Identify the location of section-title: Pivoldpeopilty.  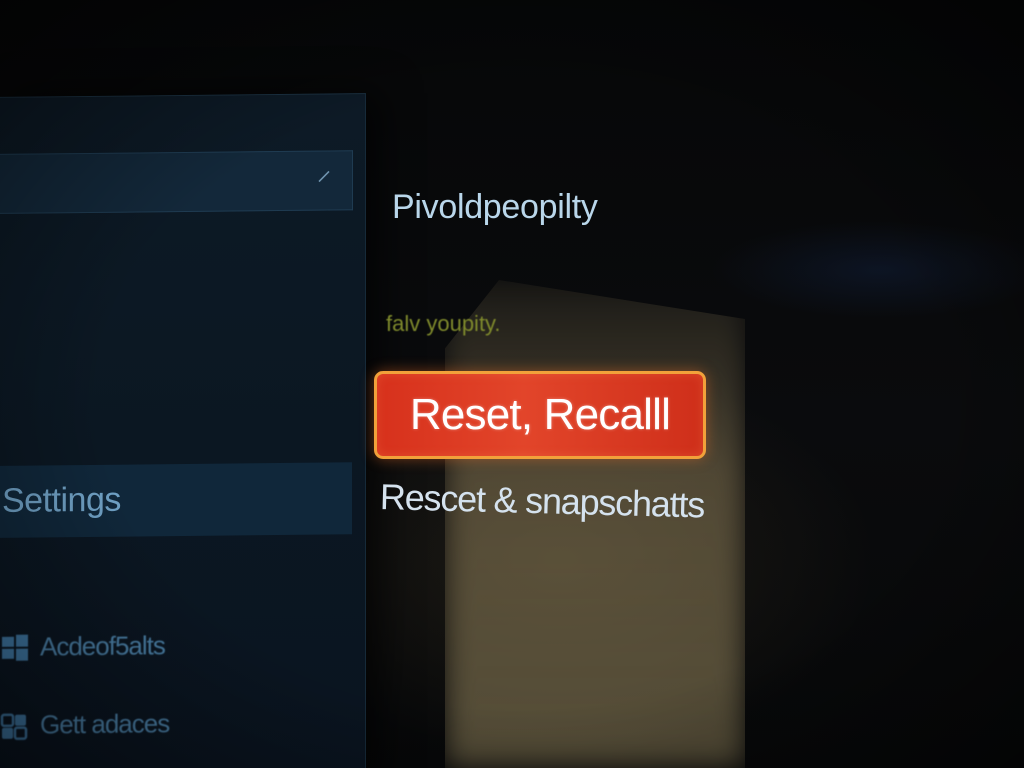
(495, 207).